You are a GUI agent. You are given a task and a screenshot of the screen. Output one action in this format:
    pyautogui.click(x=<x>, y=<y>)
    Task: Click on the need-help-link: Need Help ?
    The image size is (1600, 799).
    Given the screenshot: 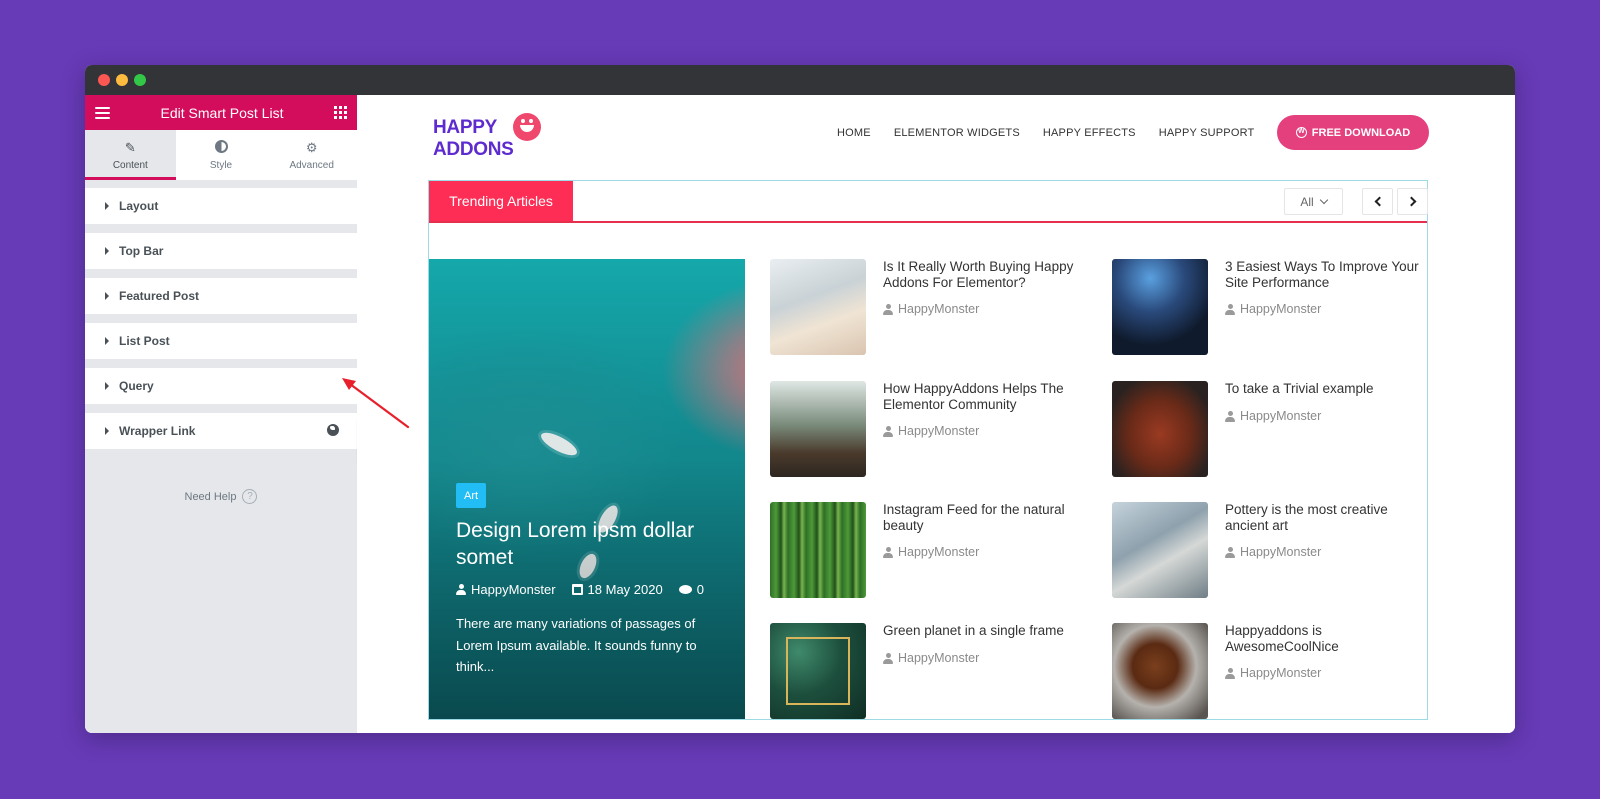 What is the action you would take?
    pyautogui.click(x=221, y=496)
    